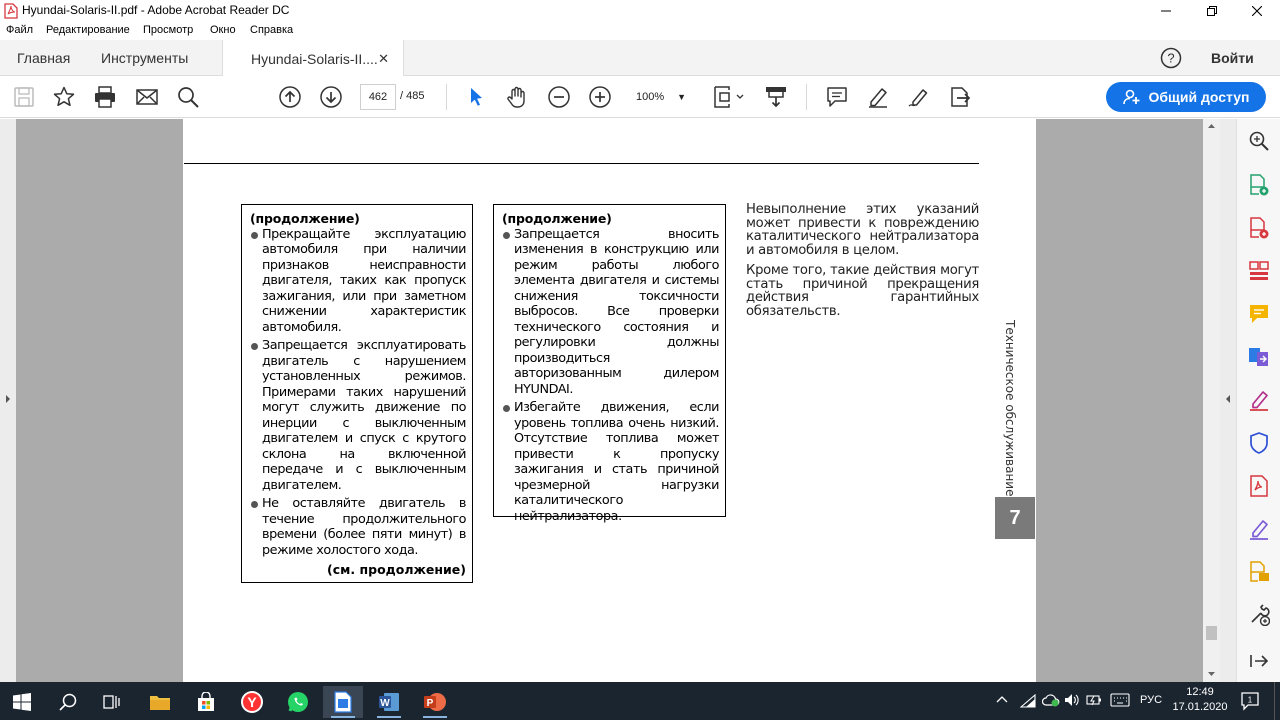 Image resolution: width=1280 pixels, height=720 pixels. I want to click on request-signature-icon, so click(1259, 529).